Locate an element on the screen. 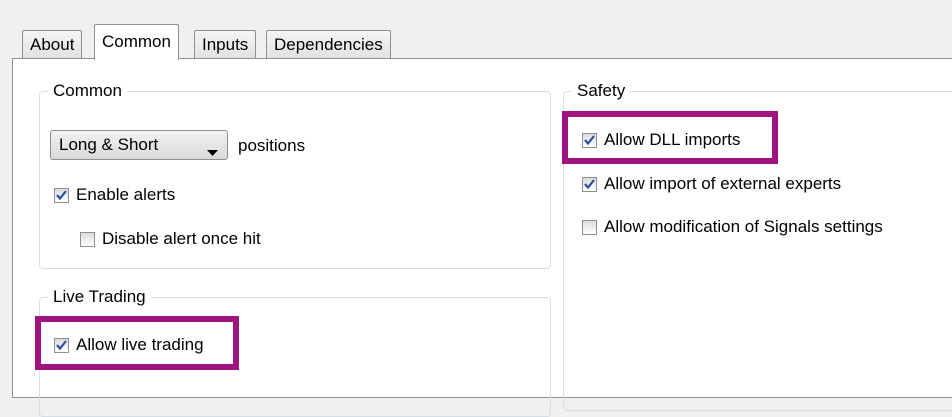 Image resolution: width=952 pixels, height=417 pixels. allow-modification-signals-checkbox: Allow modification of Signals settings is located at coordinates (732, 227).